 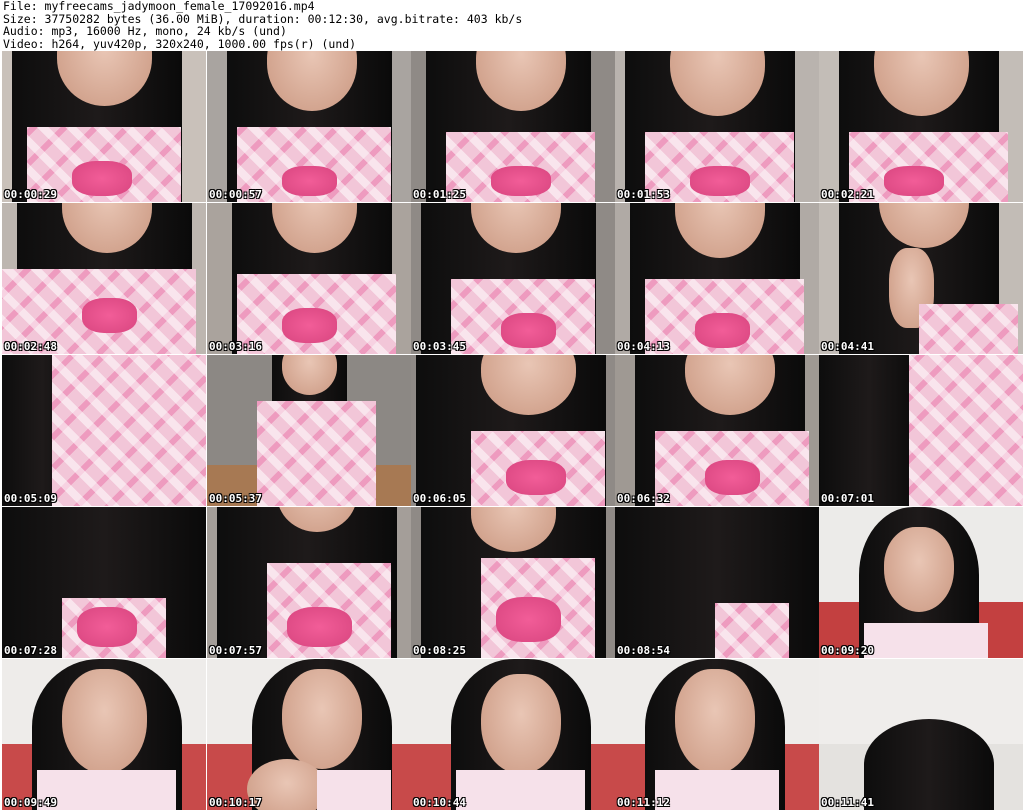 What do you see at coordinates (30, 194) in the screenshot?
I see `timestamp: 00:00:29` at bounding box center [30, 194].